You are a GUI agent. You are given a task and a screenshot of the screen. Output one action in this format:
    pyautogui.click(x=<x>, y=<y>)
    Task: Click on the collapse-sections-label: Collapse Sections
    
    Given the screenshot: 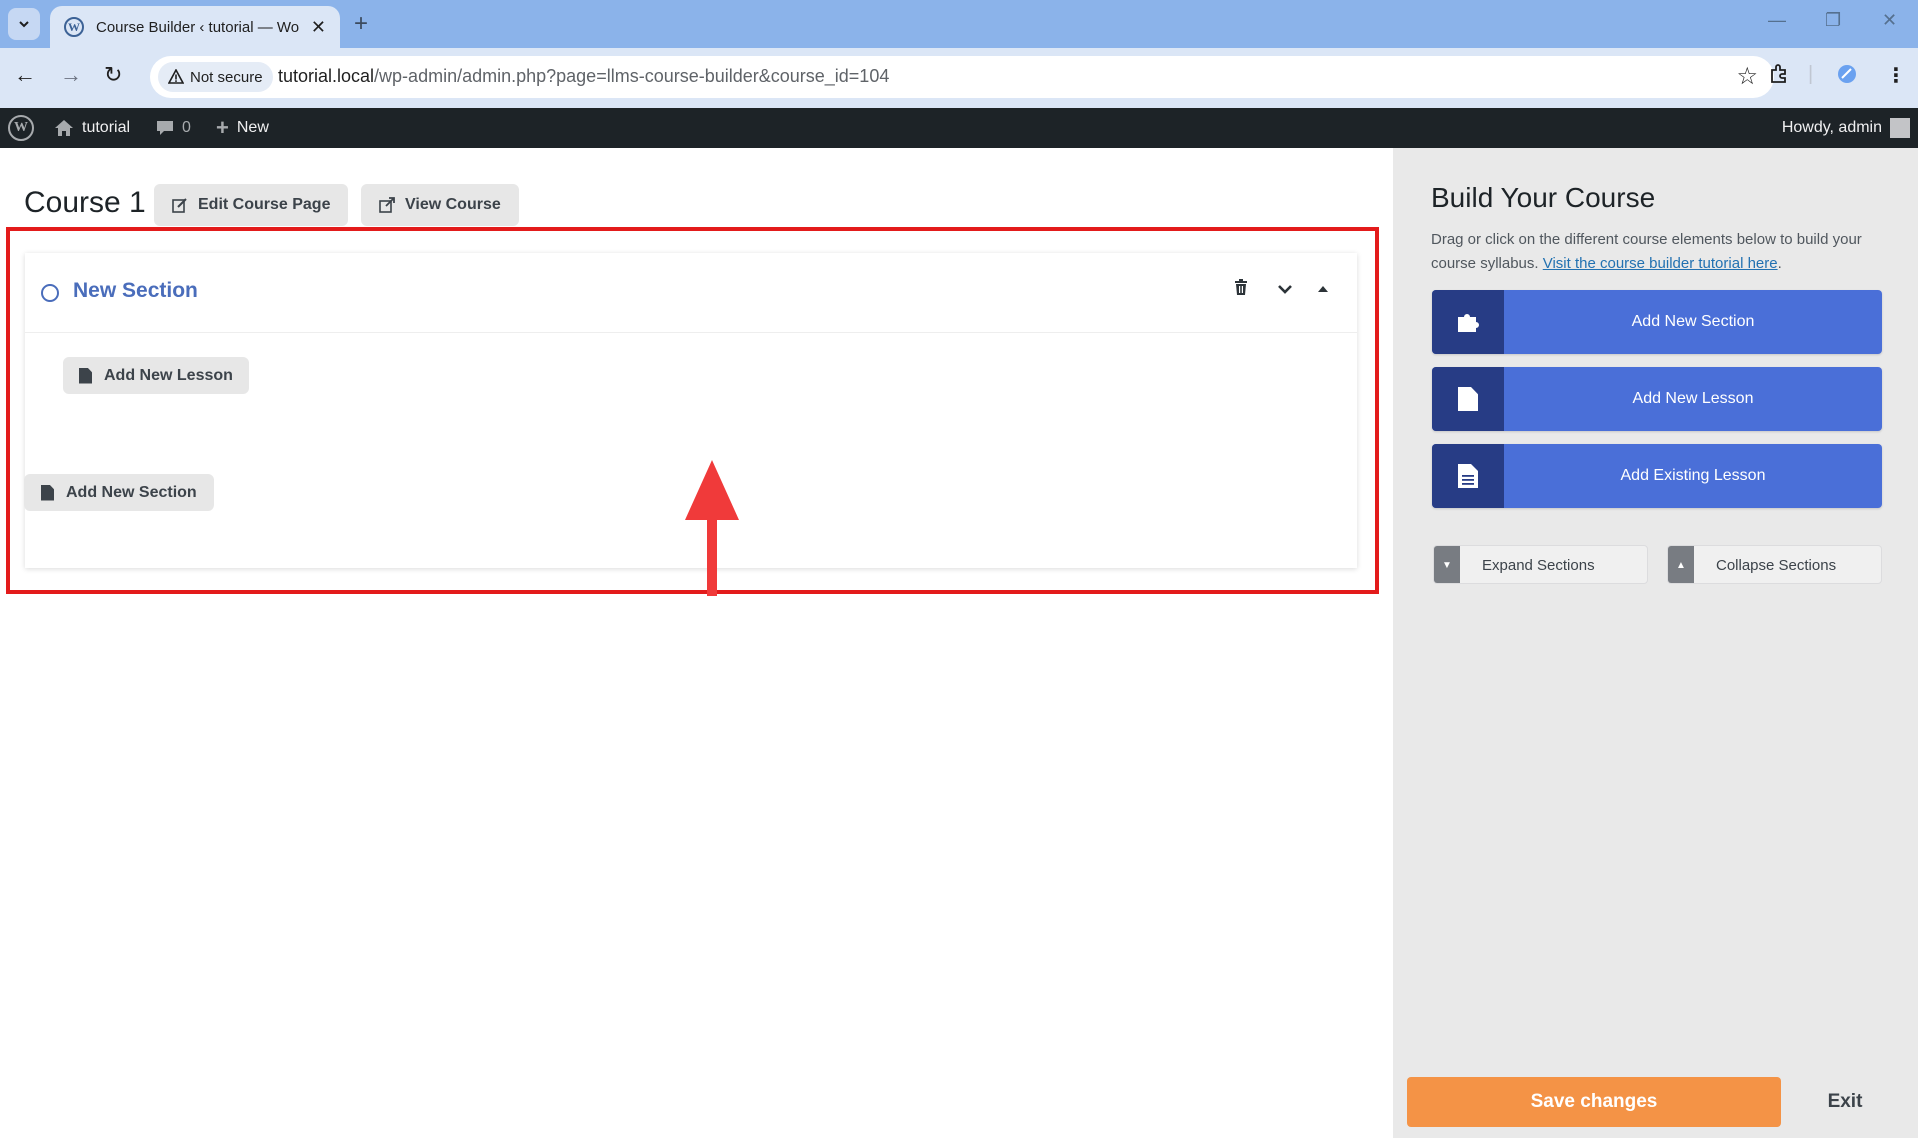 What is the action you would take?
    pyautogui.click(x=1776, y=565)
    